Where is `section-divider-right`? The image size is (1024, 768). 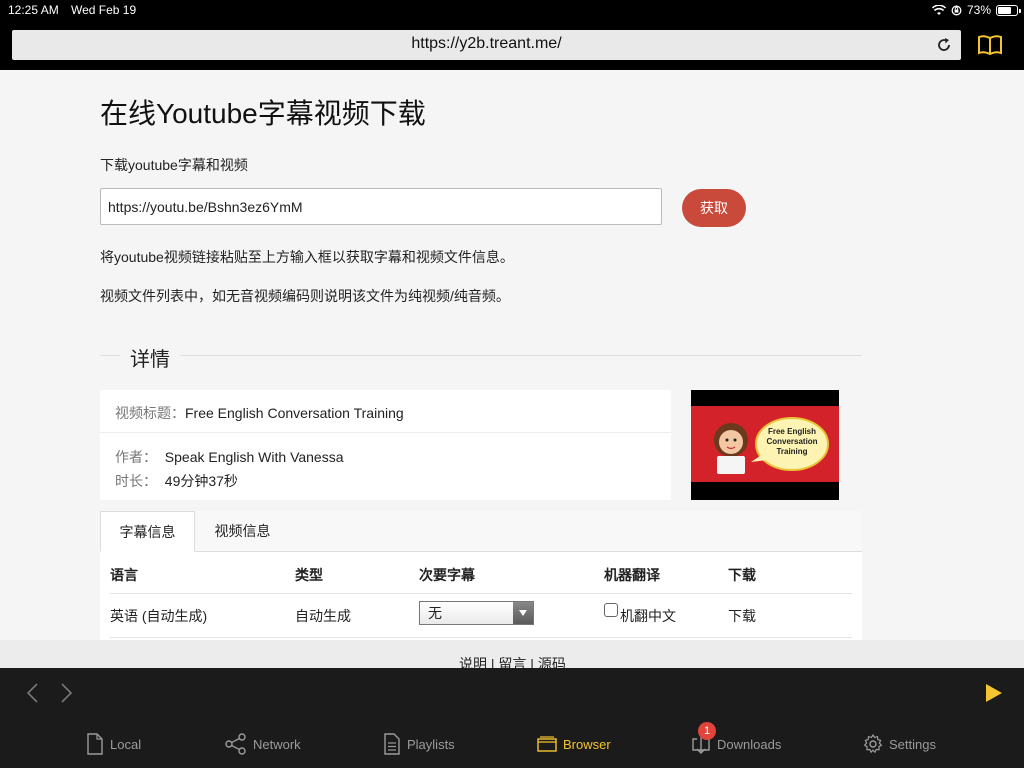 section-divider-right is located at coordinates (521, 355).